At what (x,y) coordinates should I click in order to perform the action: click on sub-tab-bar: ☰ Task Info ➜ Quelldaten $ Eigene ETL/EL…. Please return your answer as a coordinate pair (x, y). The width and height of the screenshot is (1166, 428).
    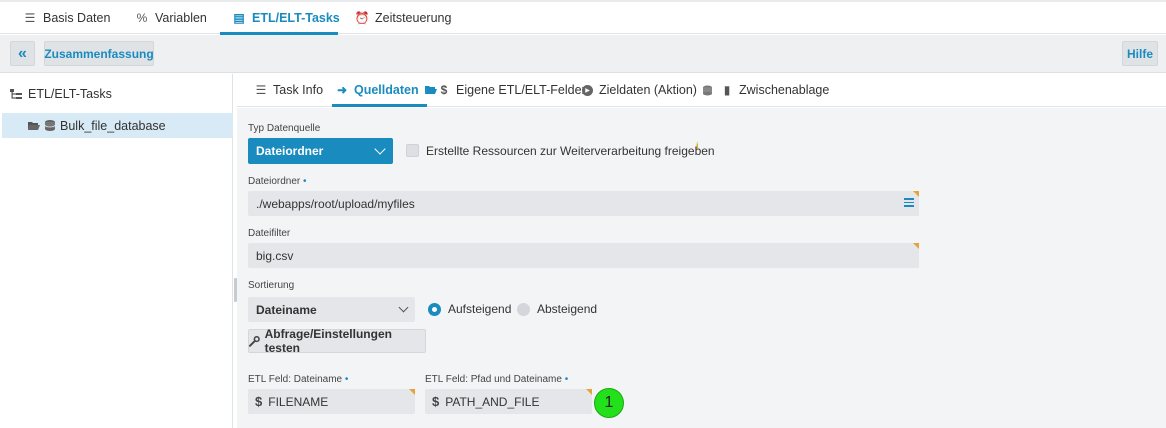
    Looking at the image, I should click on (701, 90).